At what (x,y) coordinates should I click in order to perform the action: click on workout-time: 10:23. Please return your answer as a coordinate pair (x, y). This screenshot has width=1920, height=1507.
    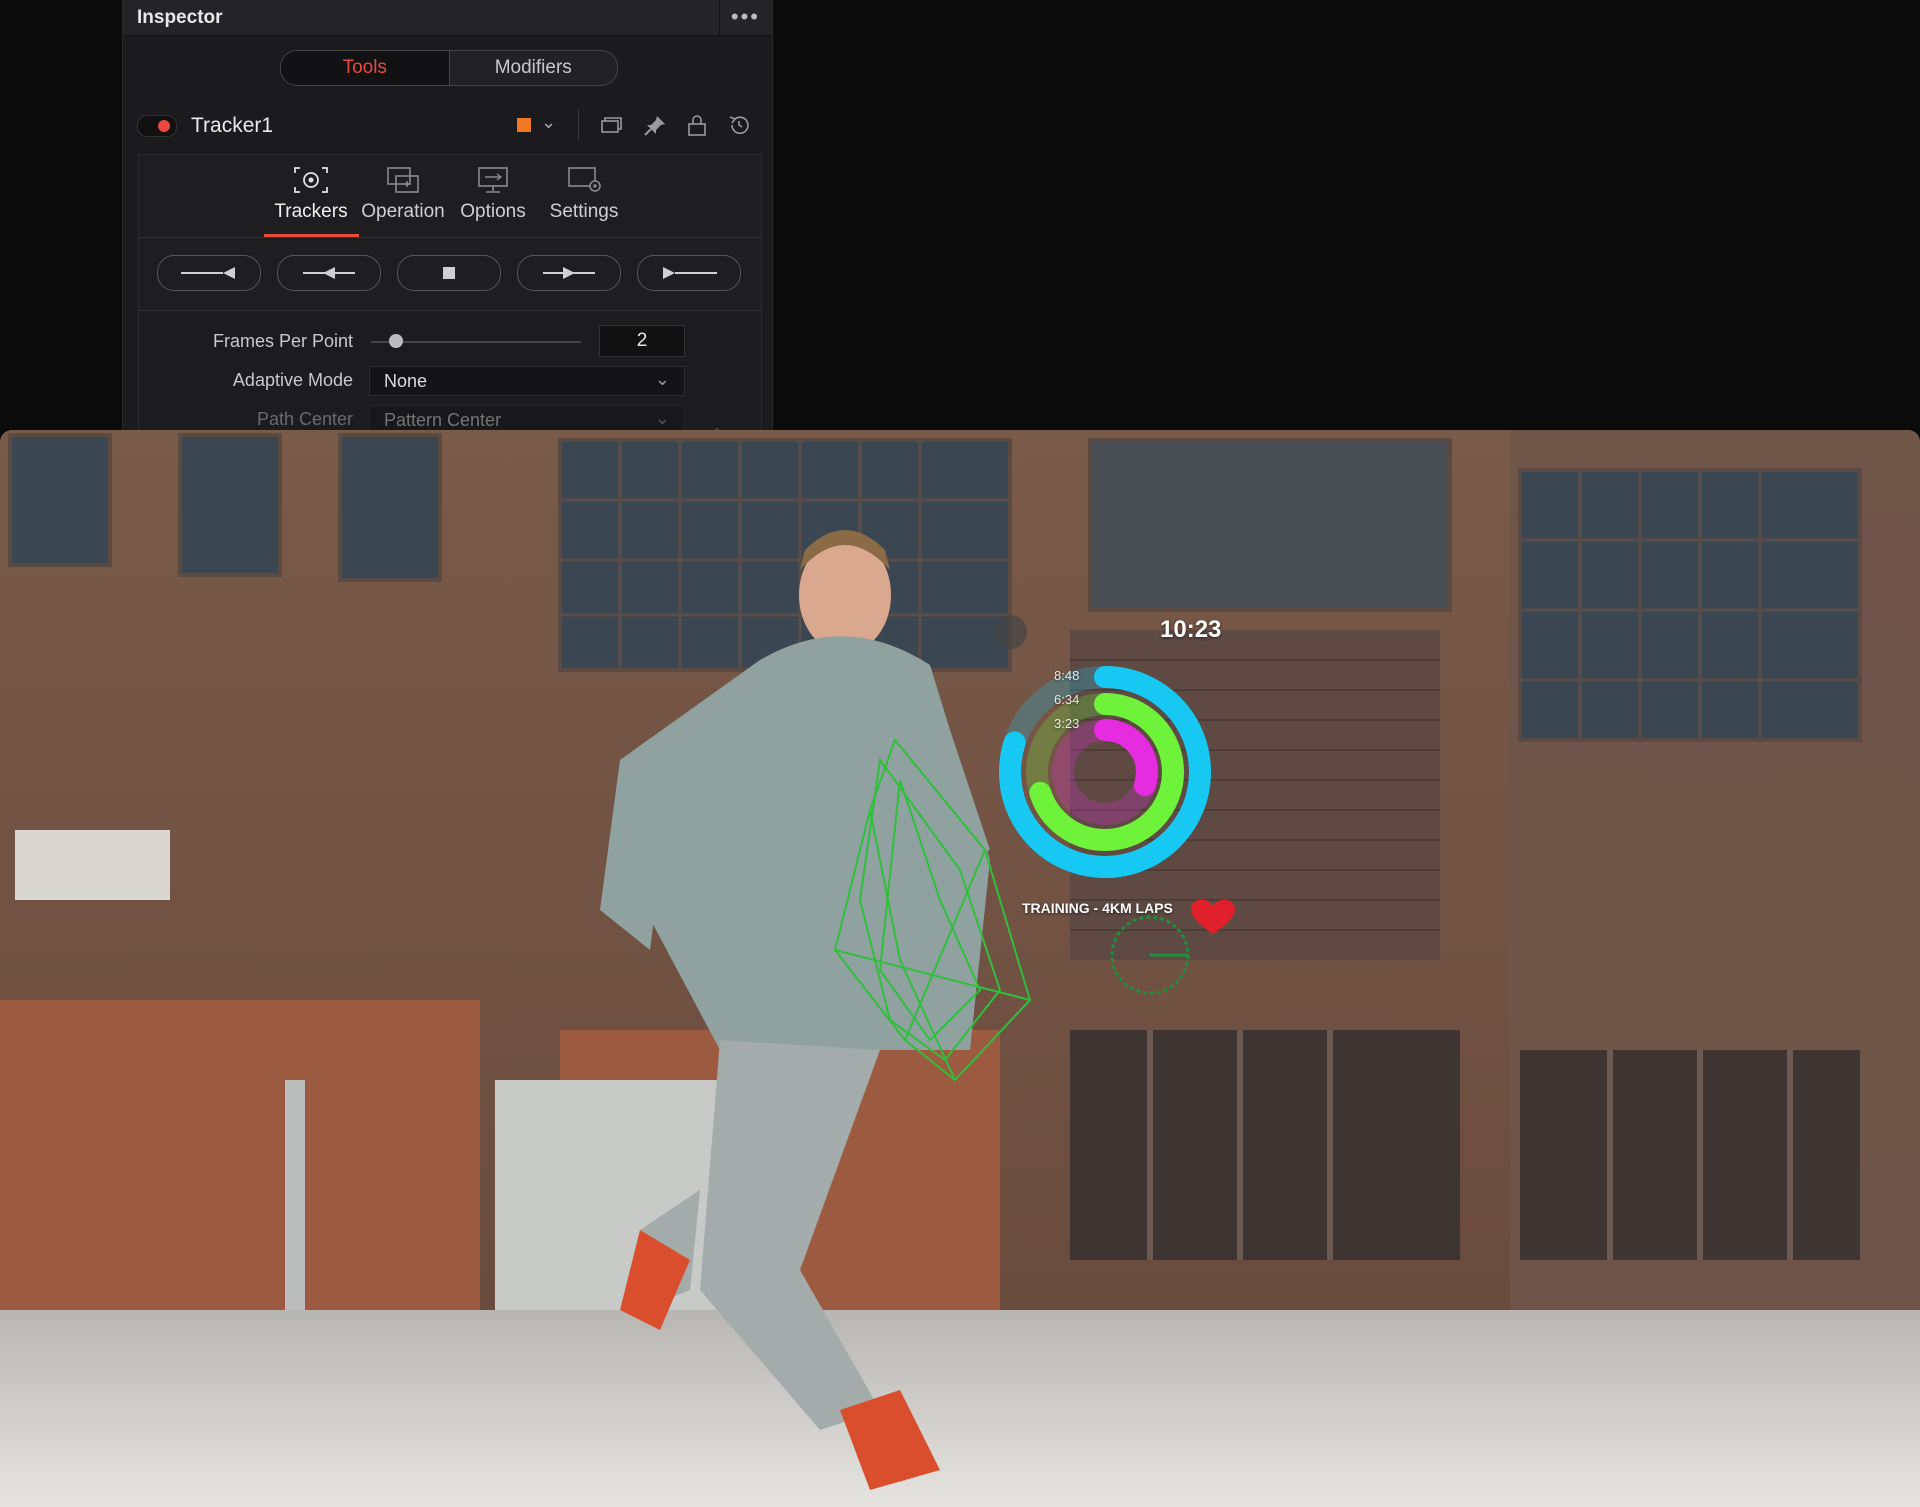
    Looking at the image, I should click on (1191, 629).